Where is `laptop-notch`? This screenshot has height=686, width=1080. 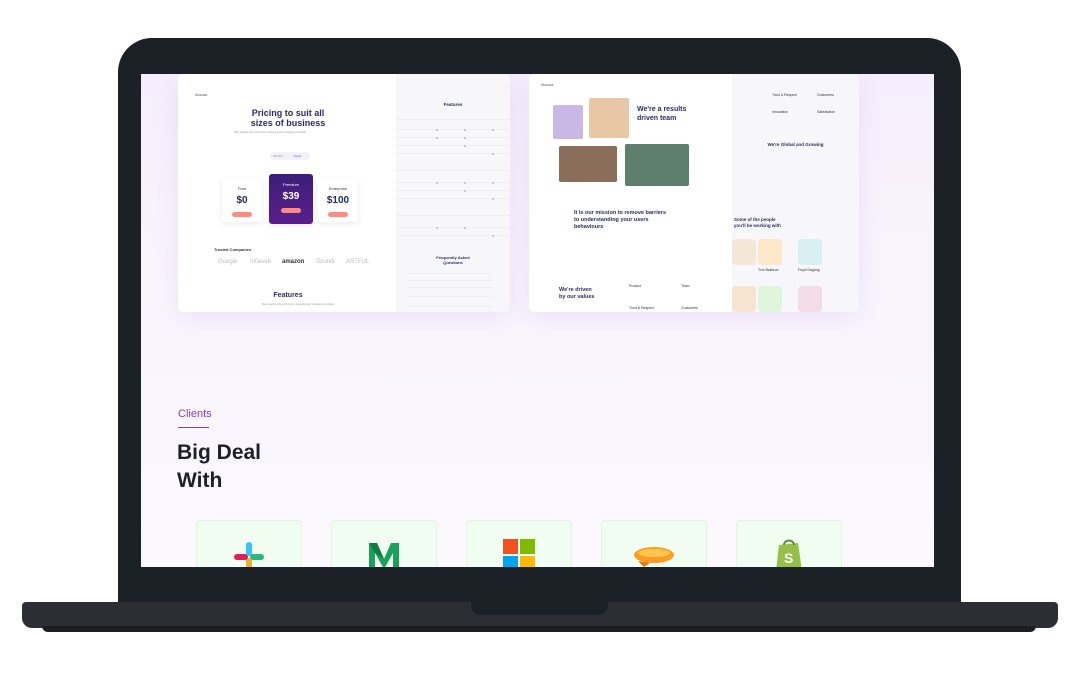 laptop-notch is located at coordinates (539, 608).